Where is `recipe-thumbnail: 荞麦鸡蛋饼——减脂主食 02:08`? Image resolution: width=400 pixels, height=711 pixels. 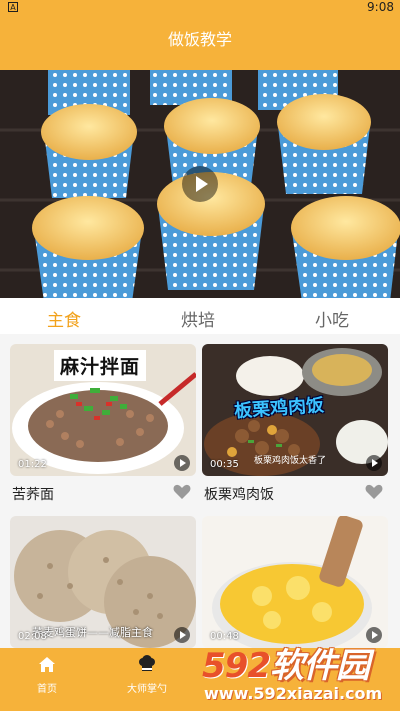
recipe-thumbnail: 荞麦鸡蛋饼——减脂主食 02:08 is located at coordinates (103, 582).